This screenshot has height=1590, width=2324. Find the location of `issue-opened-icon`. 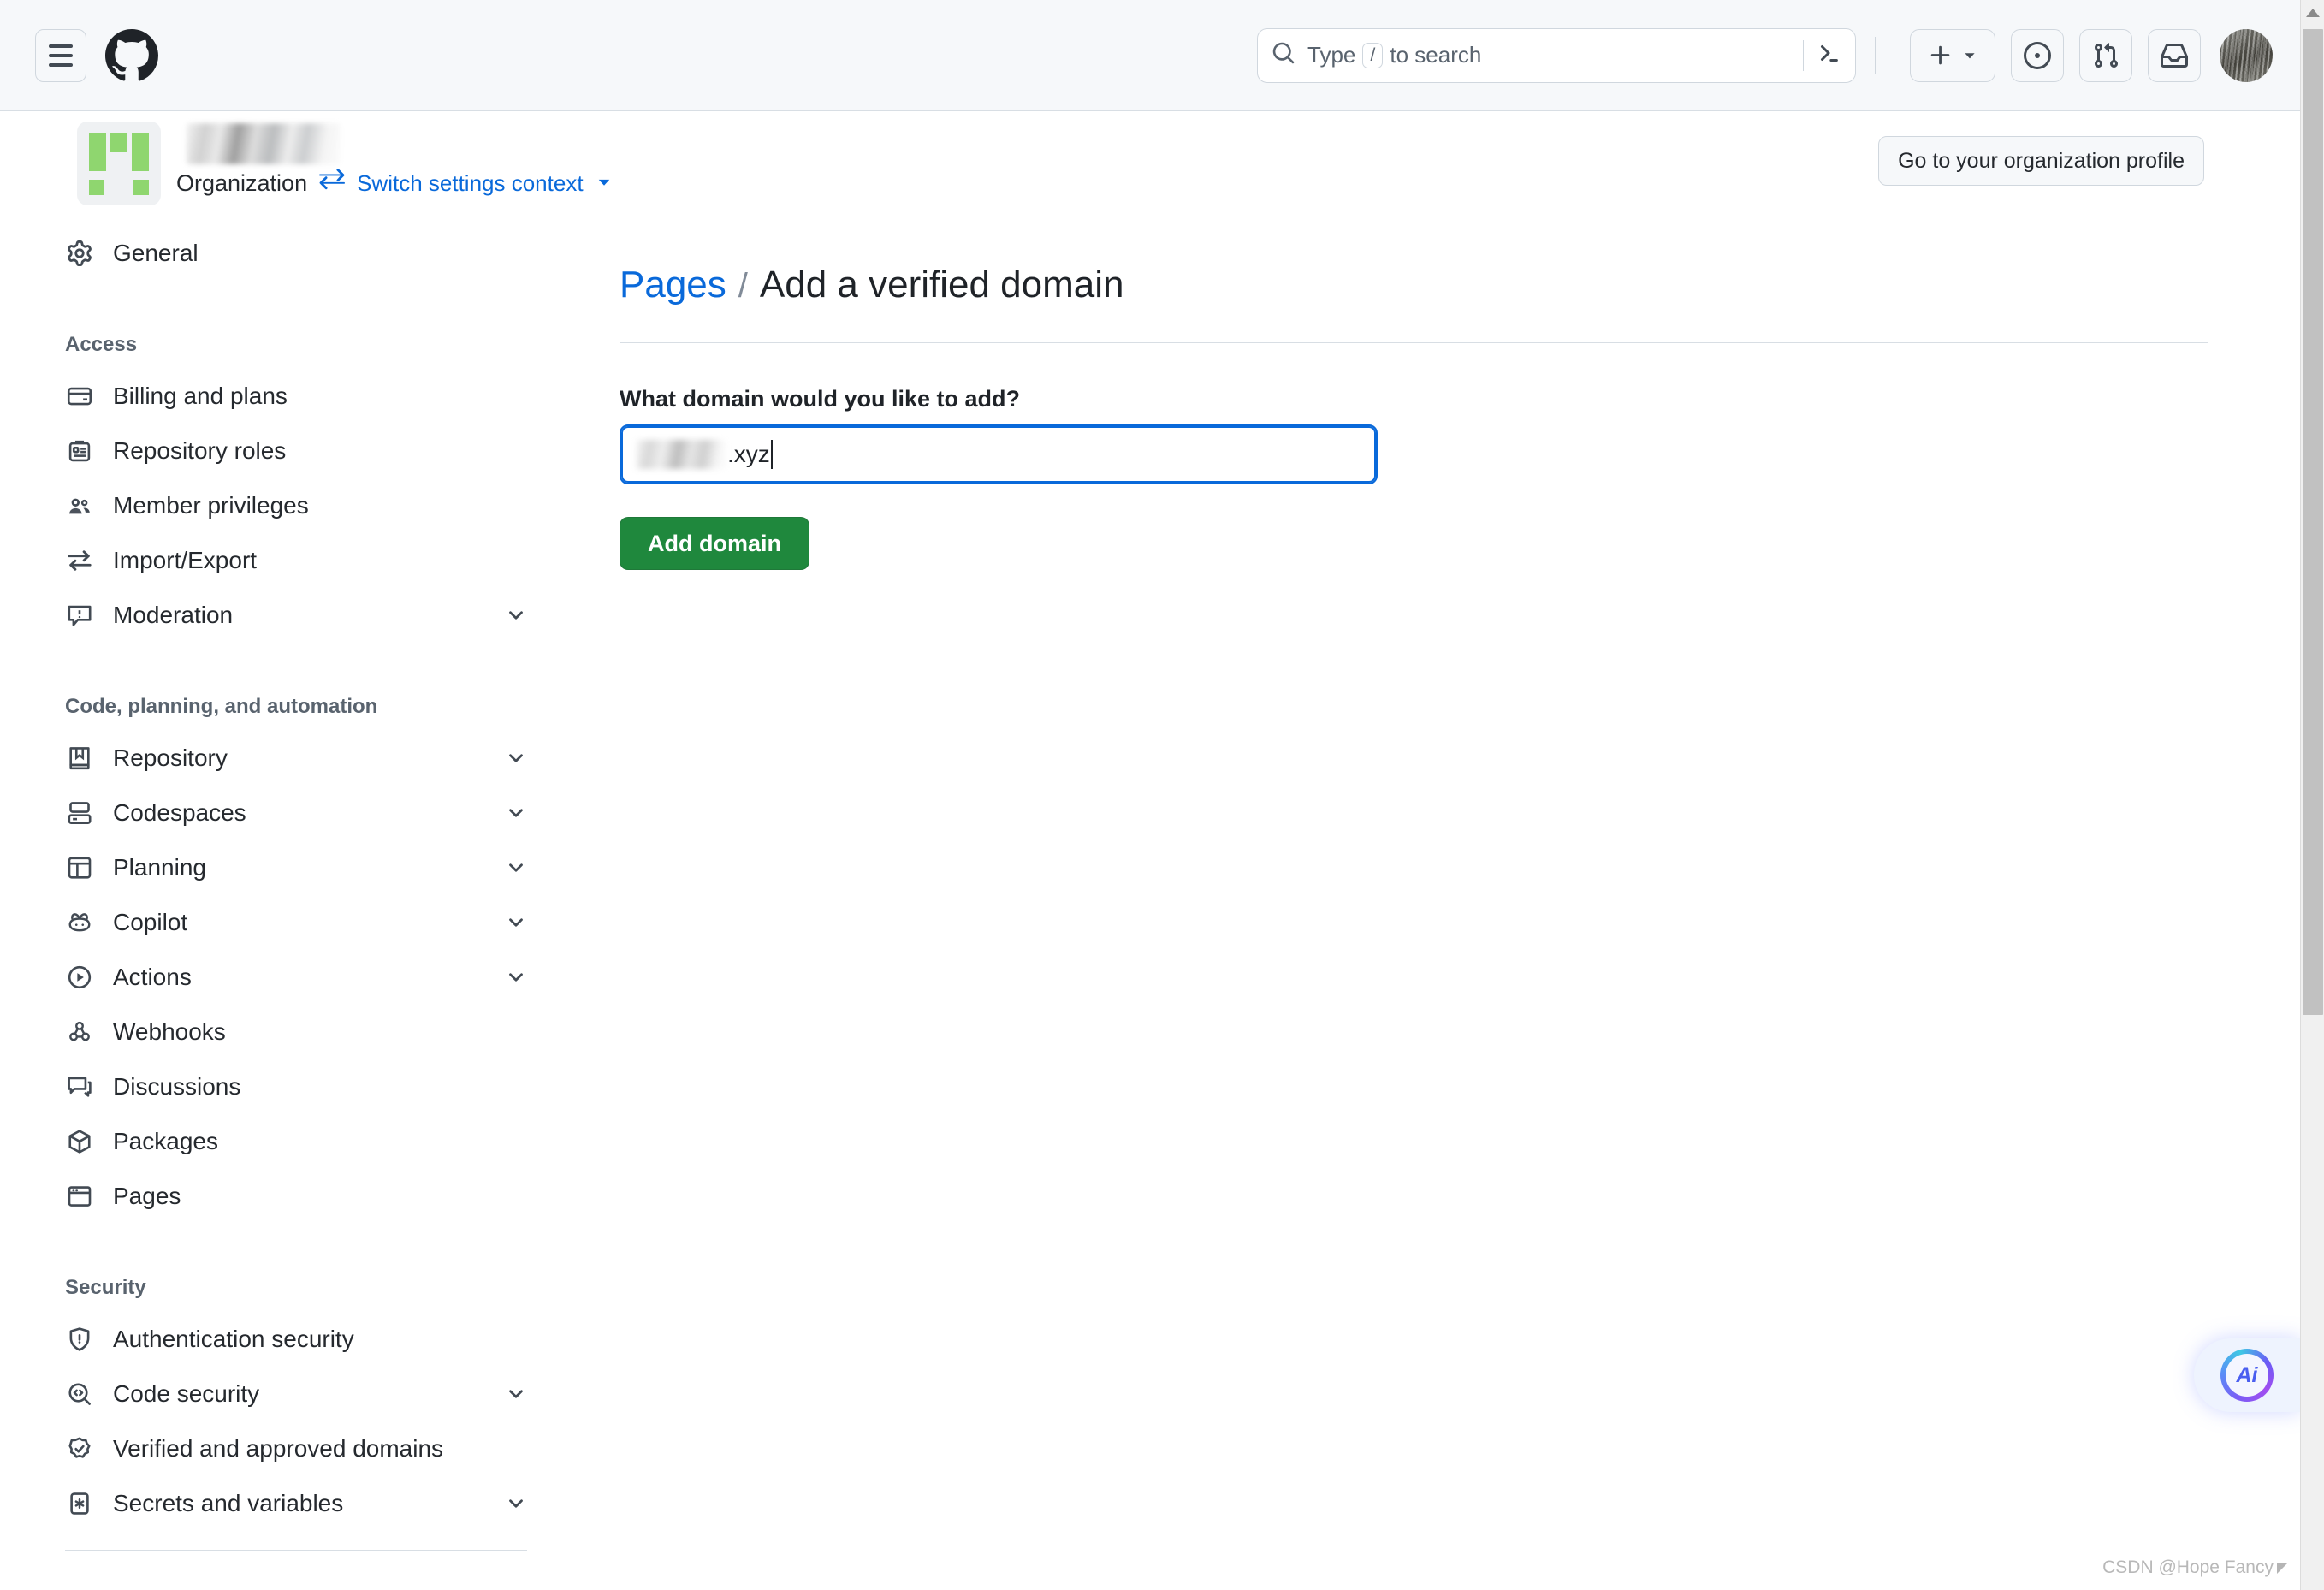

issue-opened-icon is located at coordinates (2038, 55).